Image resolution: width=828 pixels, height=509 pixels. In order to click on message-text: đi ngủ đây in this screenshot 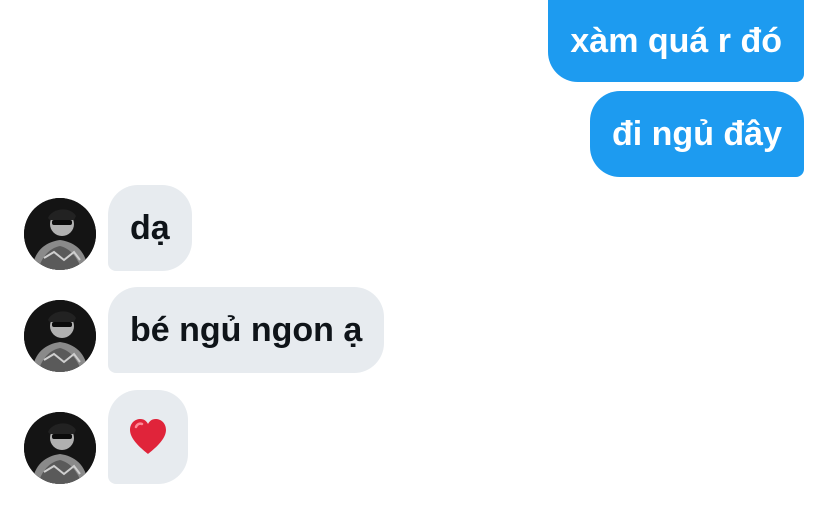, I will do `click(697, 134)`.